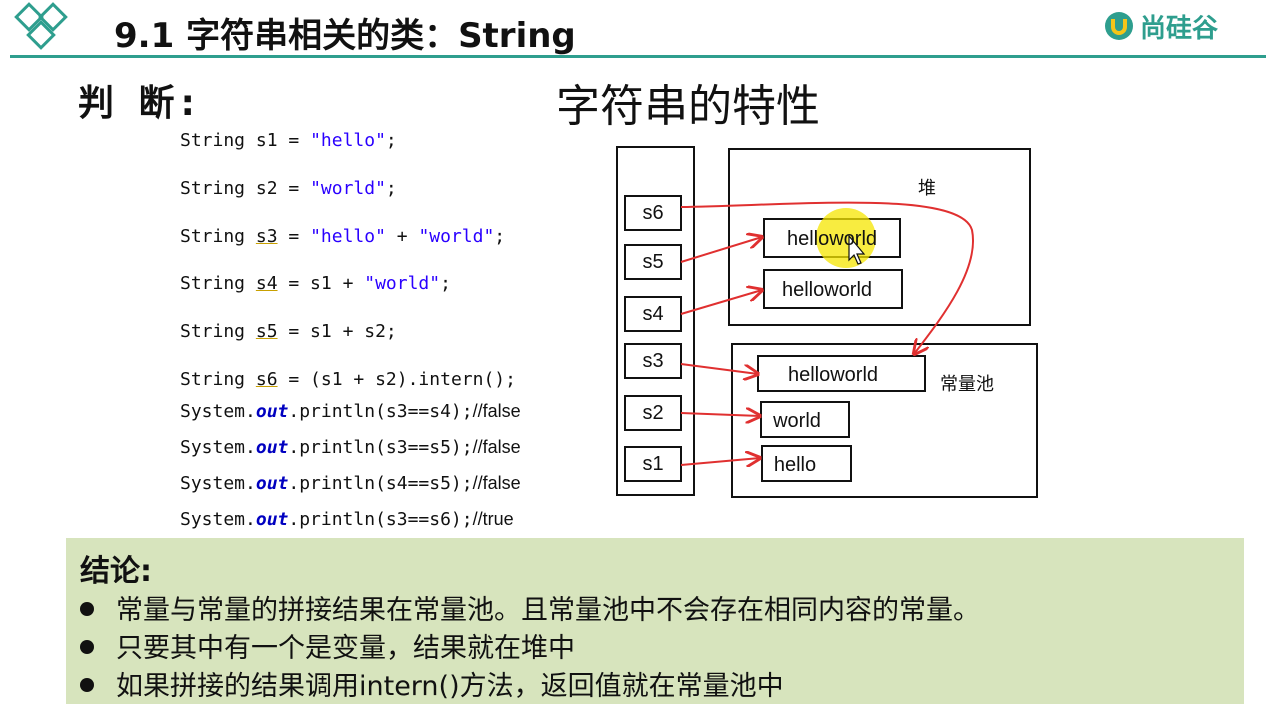  What do you see at coordinates (827, 290) in the screenshot?
I see `heap-item-2: helloworld` at bounding box center [827, 290].